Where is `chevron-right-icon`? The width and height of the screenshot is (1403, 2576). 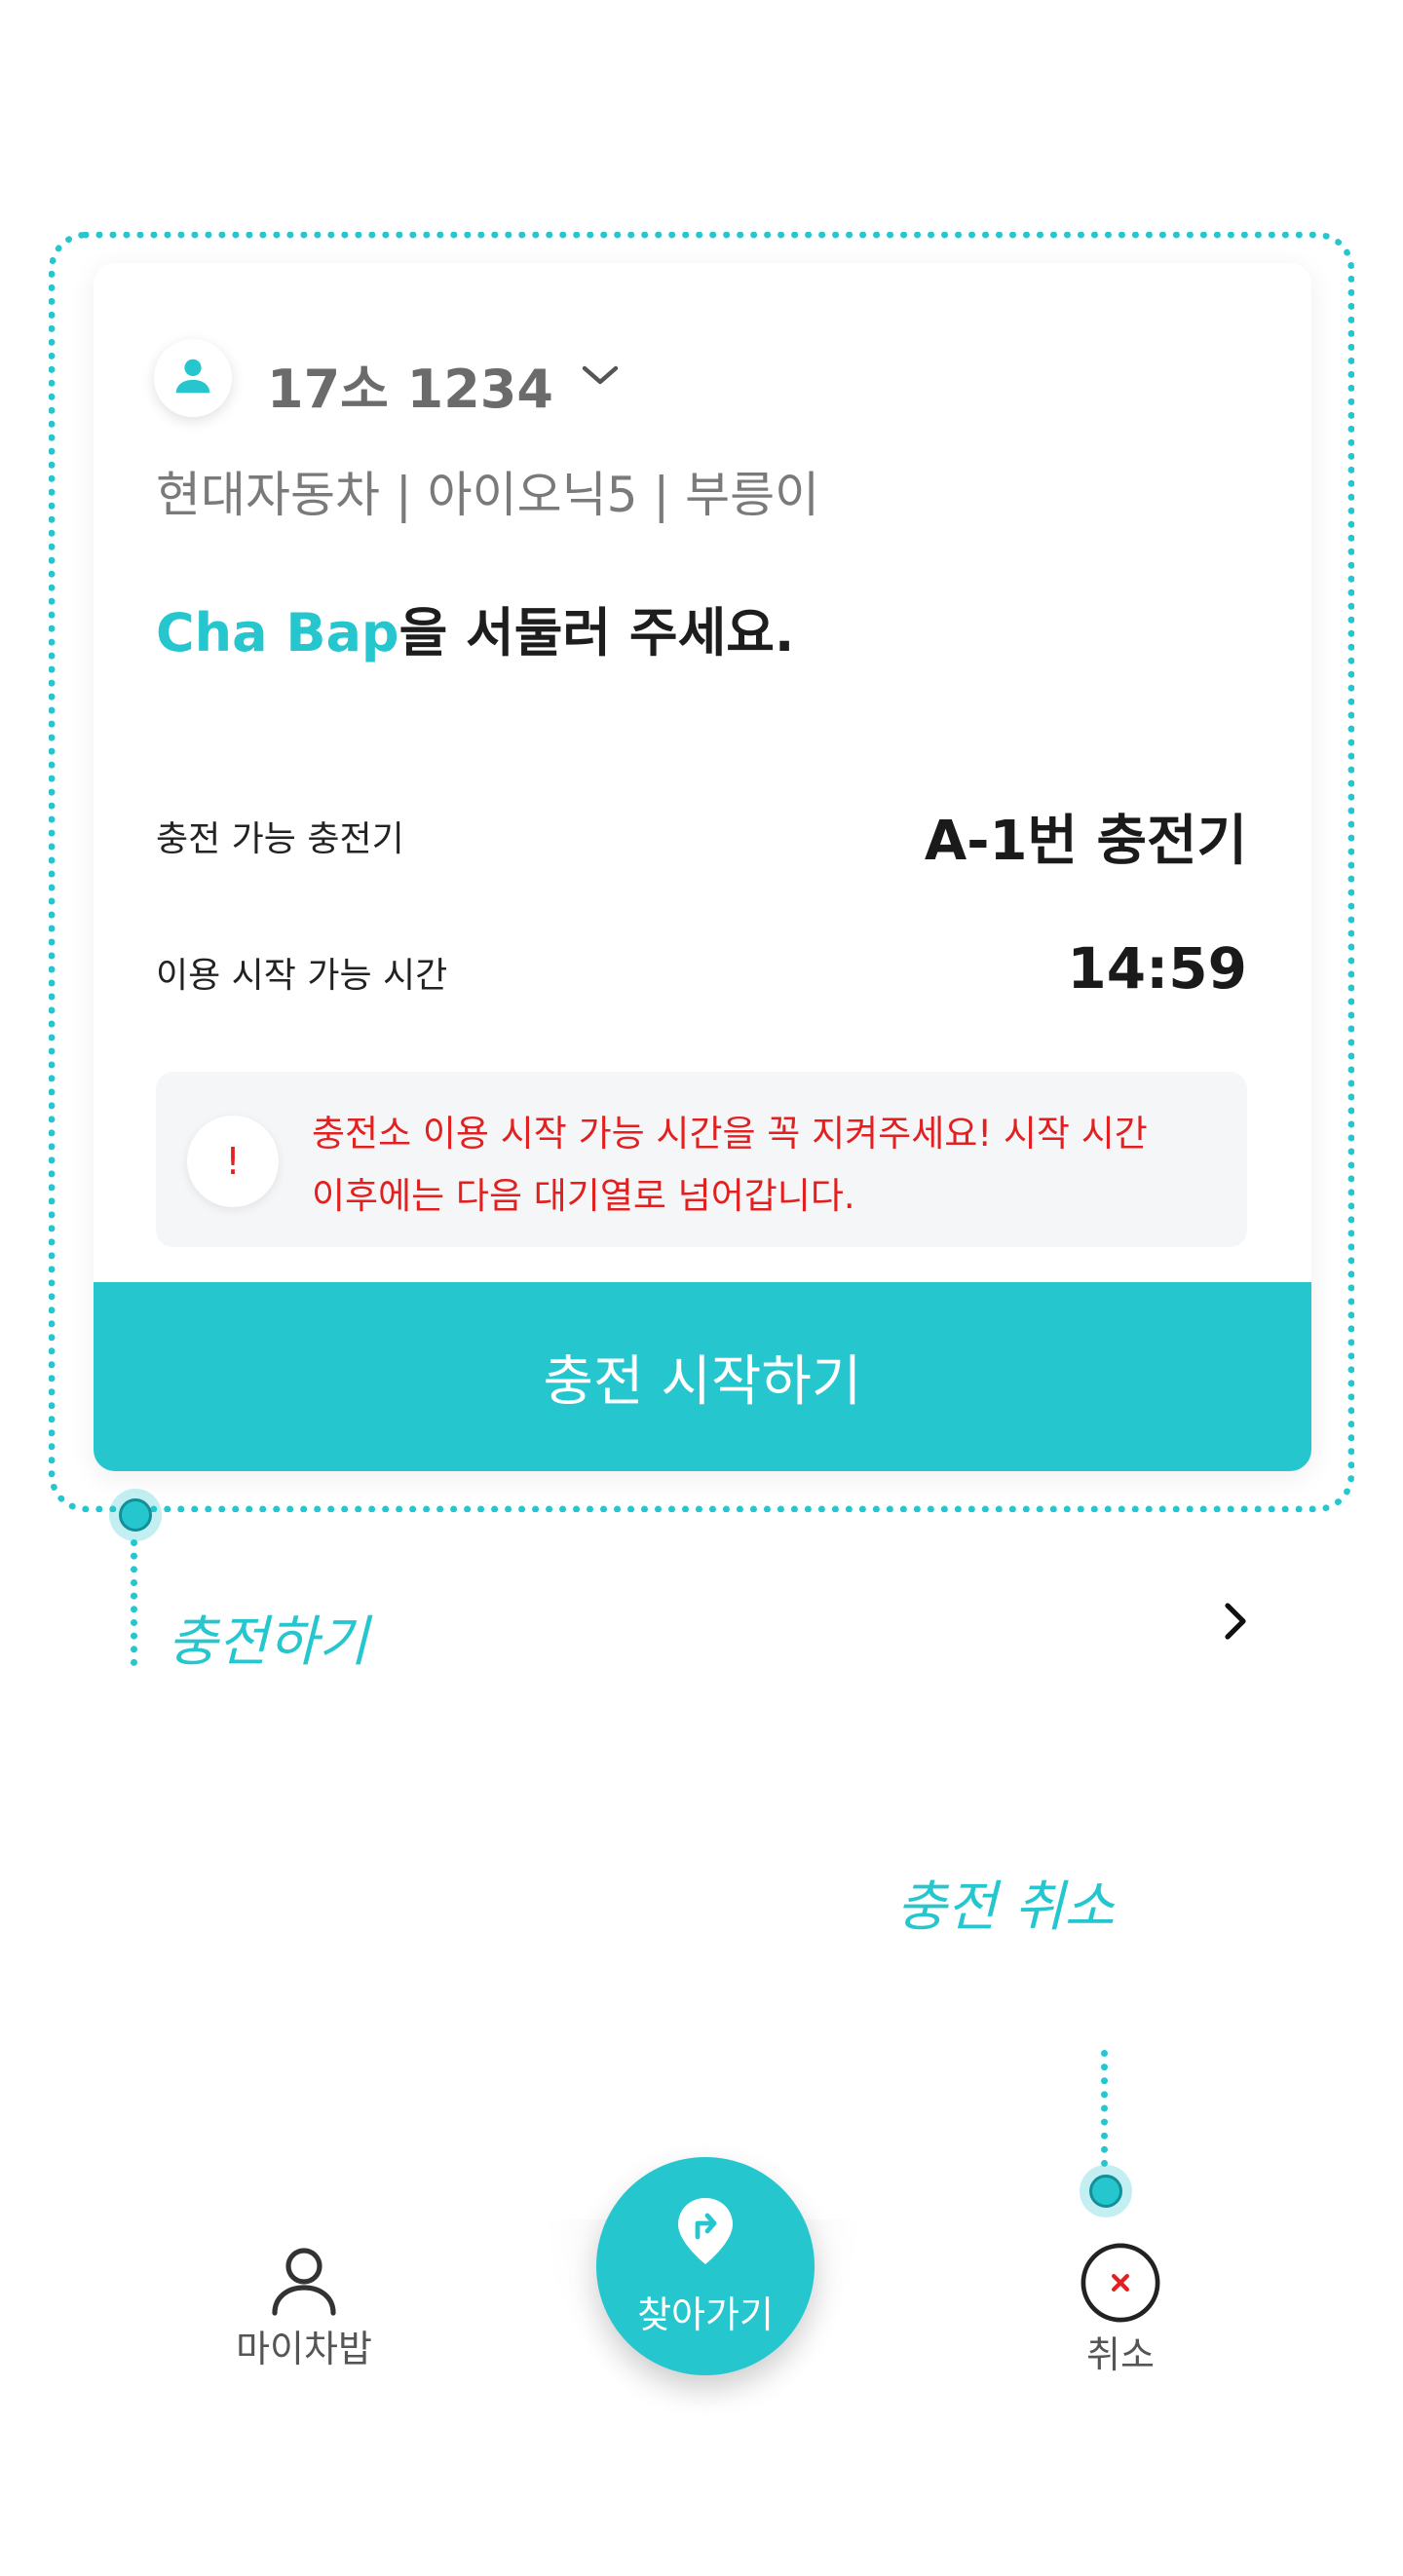
chevron-right-icon is located at coordinates (1235, 1623).